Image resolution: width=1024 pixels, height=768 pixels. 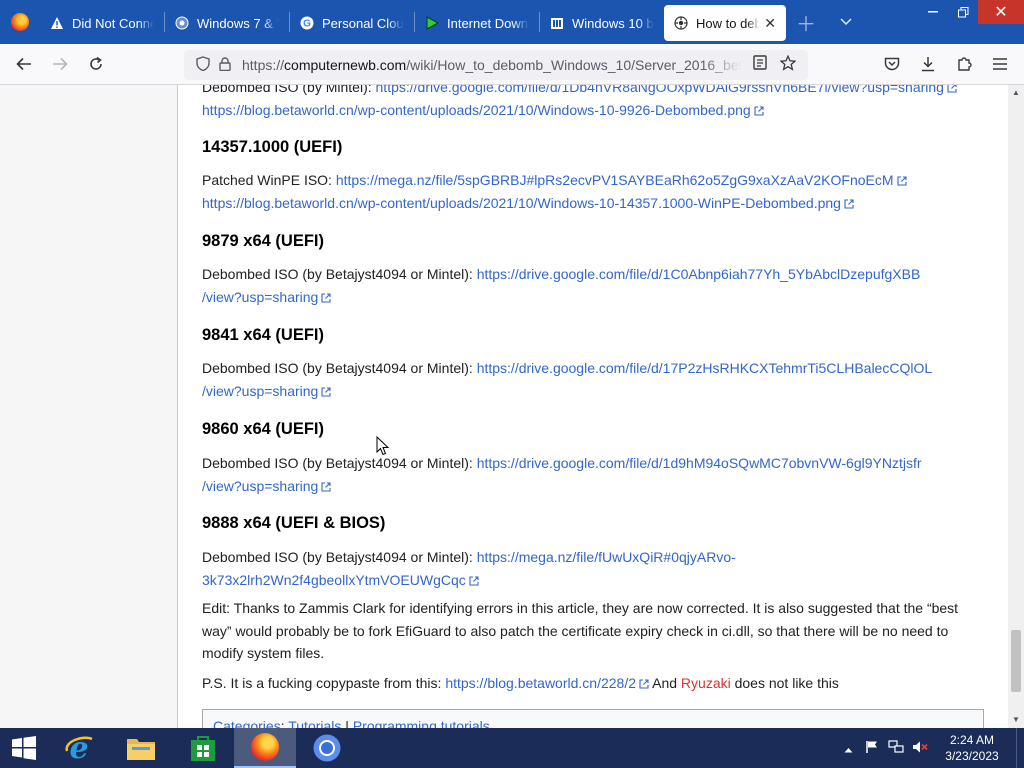 I want to click on store-icon, so click(x=203, y=748).